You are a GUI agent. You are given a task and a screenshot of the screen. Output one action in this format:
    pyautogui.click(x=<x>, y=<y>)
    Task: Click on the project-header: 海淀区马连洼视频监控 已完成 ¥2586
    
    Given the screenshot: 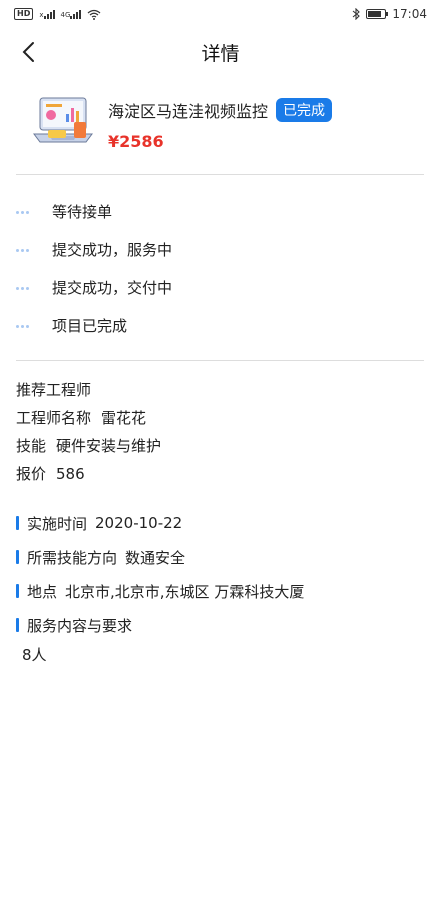 What is the action you would take?
    pyautogui.click(x=232, y=127)
    